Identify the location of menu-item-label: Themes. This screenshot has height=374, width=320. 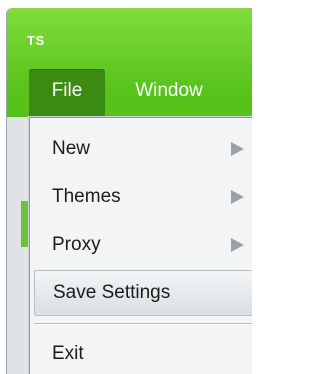
(86, 196).